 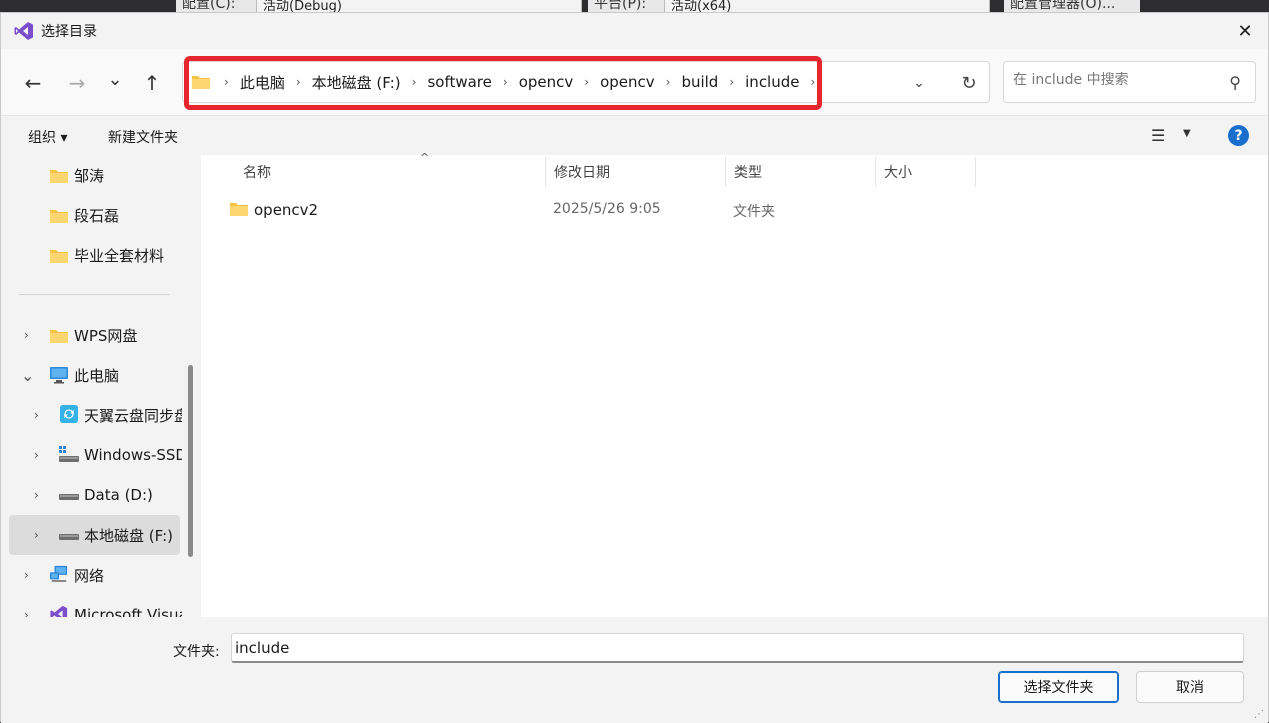 I want to click on sidebar-item-quick-1: 邹涛, so click(x=91, y=175).